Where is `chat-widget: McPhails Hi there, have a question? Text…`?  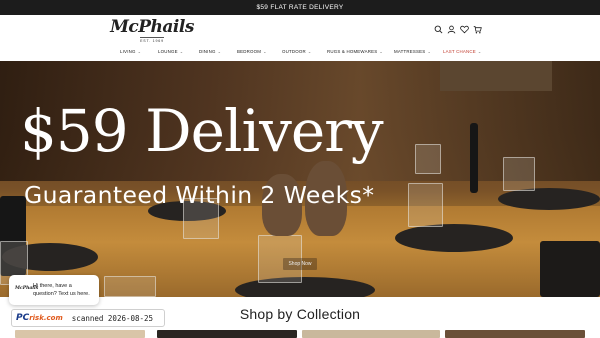 chat-widget: McPhails Hi there, have a question? Text… is located at coordinates (54, 290).